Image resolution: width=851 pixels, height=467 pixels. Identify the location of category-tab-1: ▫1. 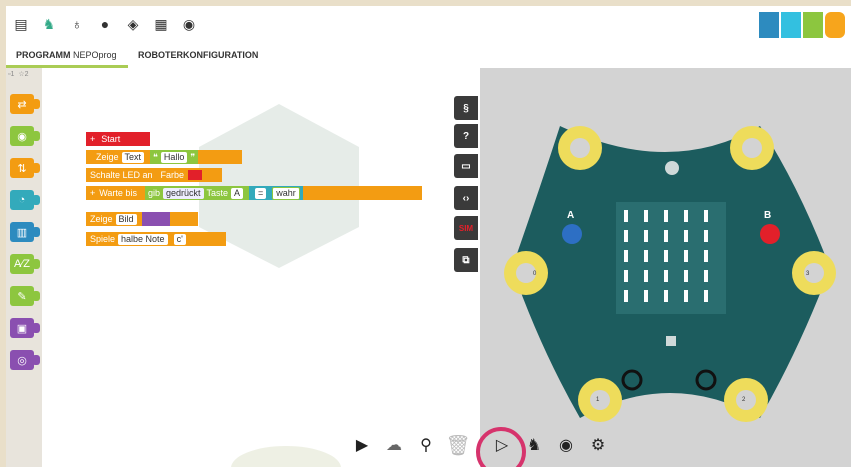
(11, 74).